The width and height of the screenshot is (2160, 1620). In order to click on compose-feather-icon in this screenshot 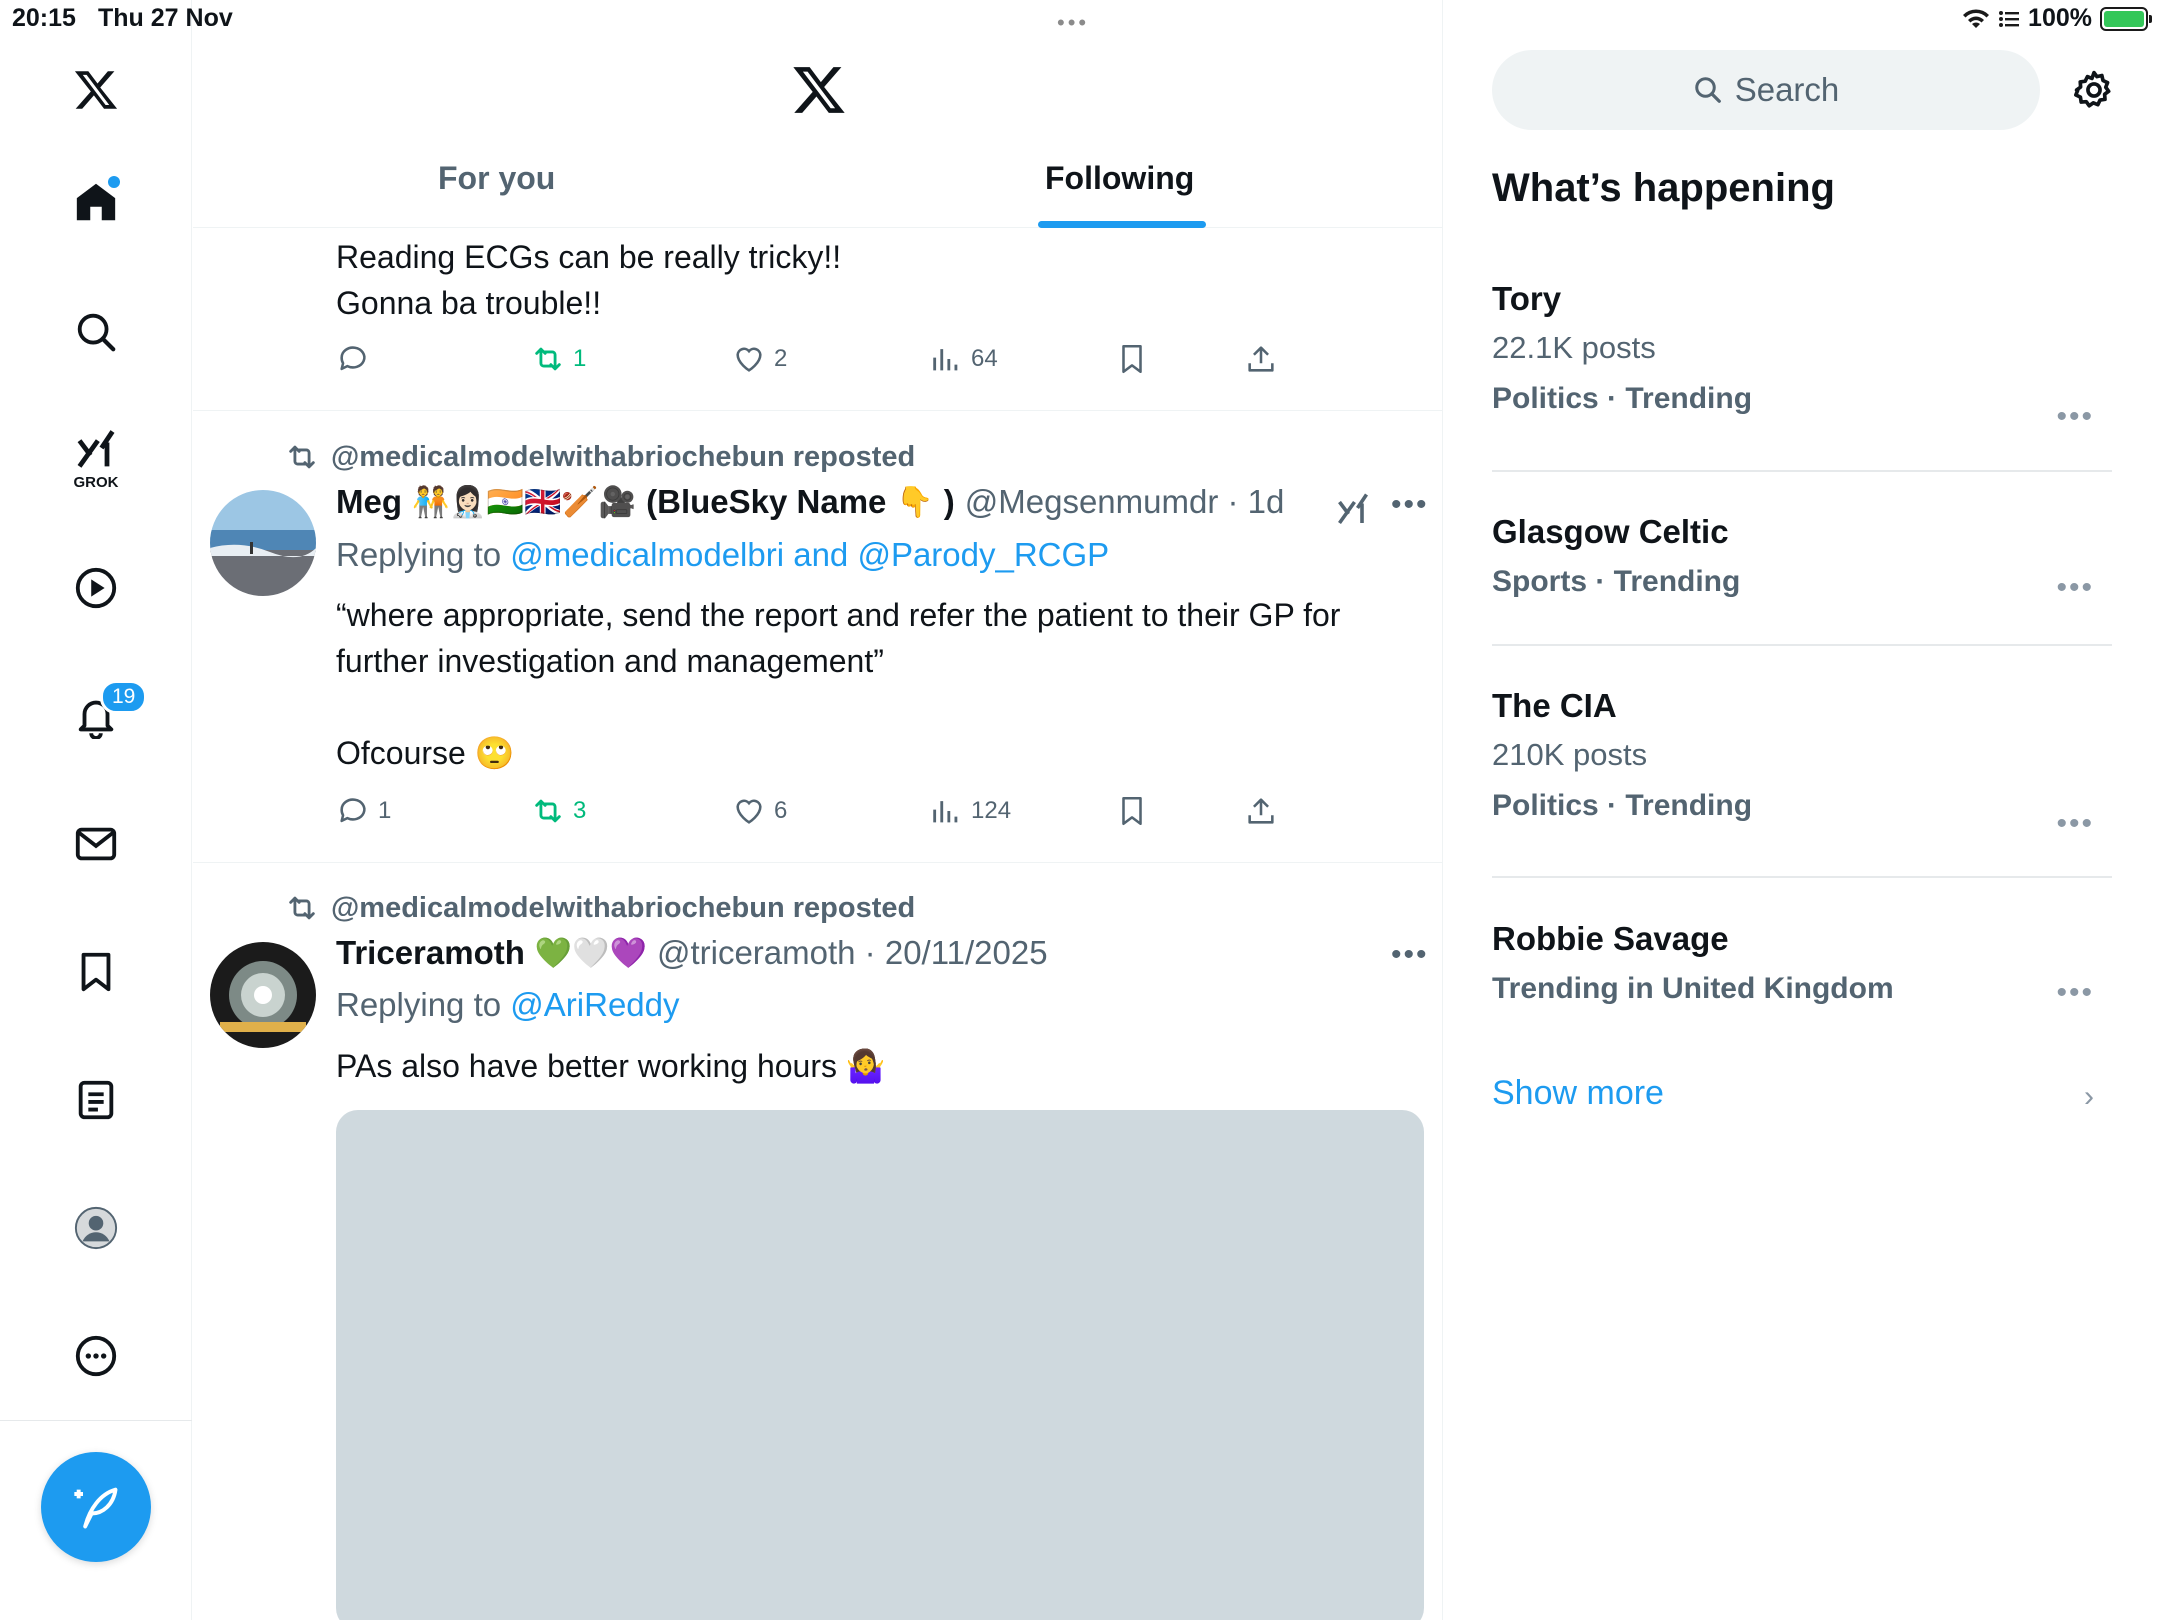, I will do `click(96, 1508)`.